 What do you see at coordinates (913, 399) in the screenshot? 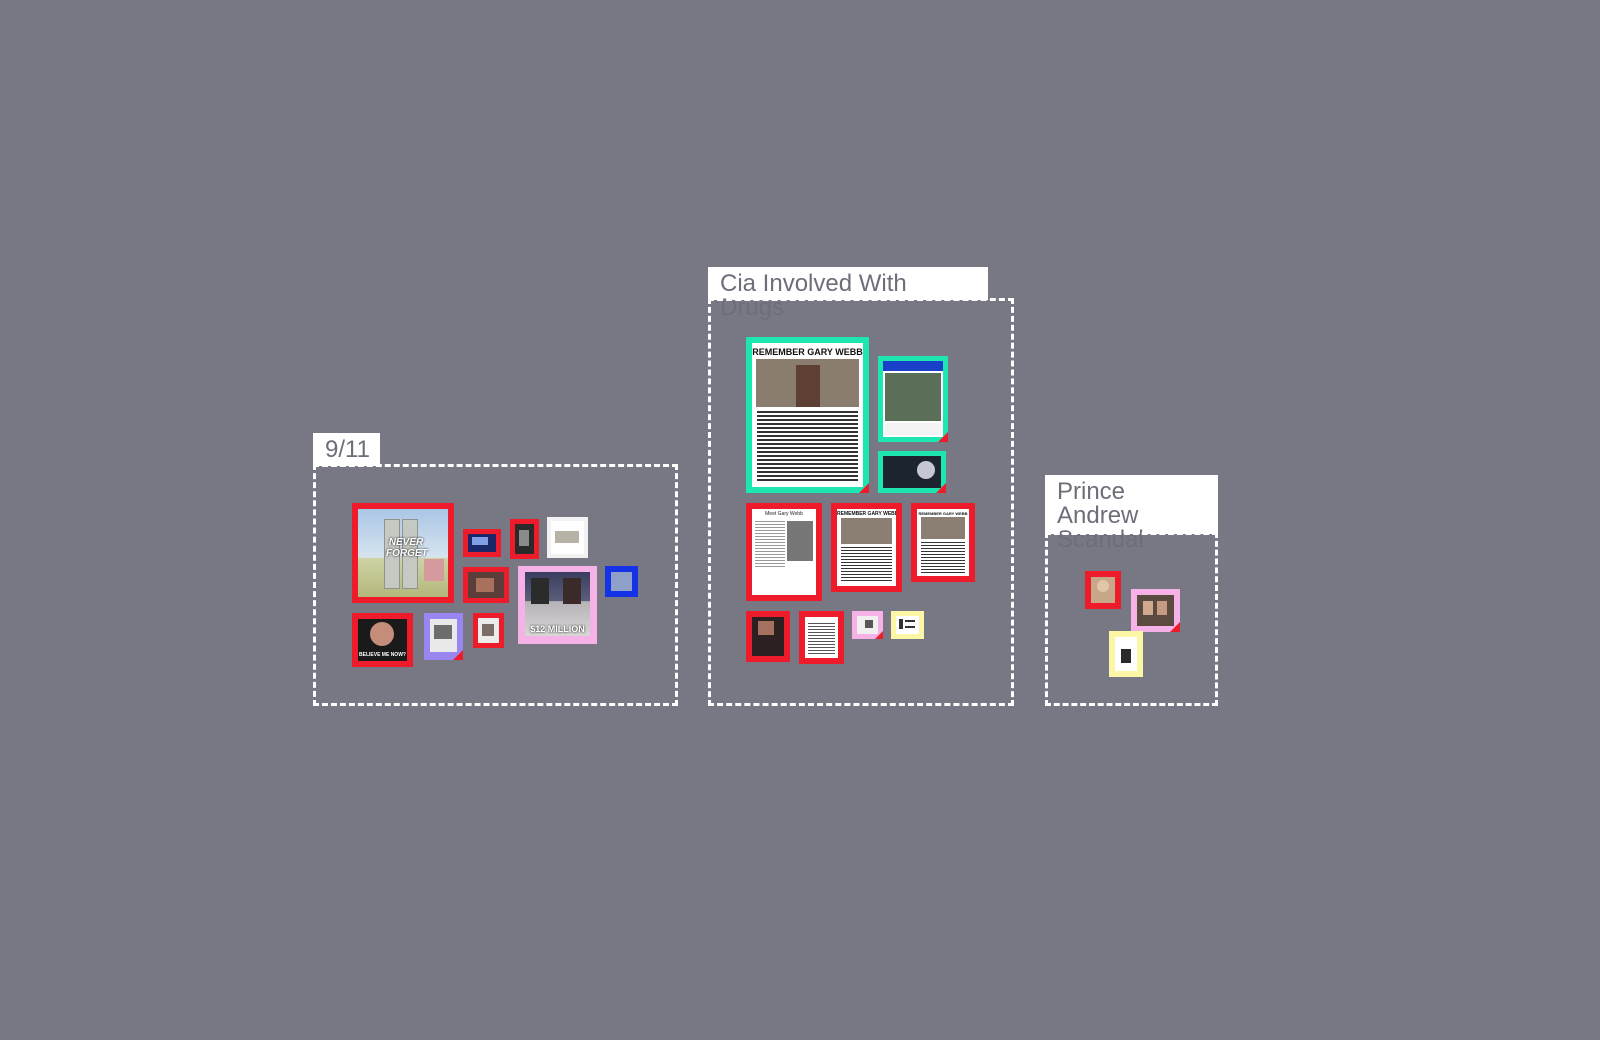
I see `image-card-cia-plane` at bounding box center [913, 399].